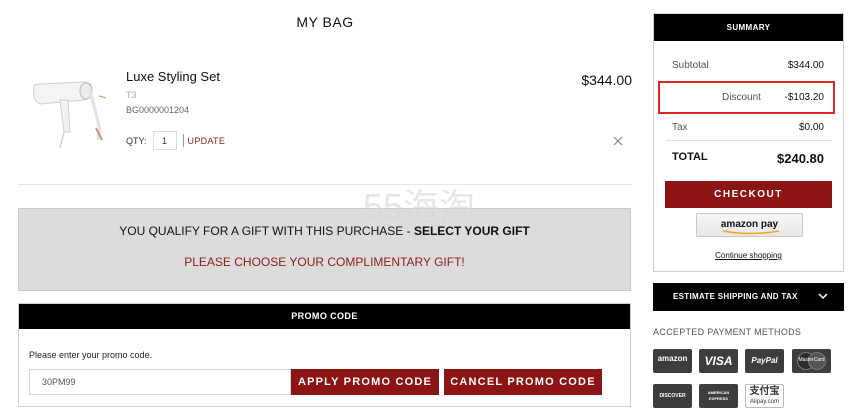 The height and width of the screenshot is (416, 860). Describe the element at coordinates (748, 255) in the screenshot. I see `continue-shopping-link: Continue shopping` at that location.